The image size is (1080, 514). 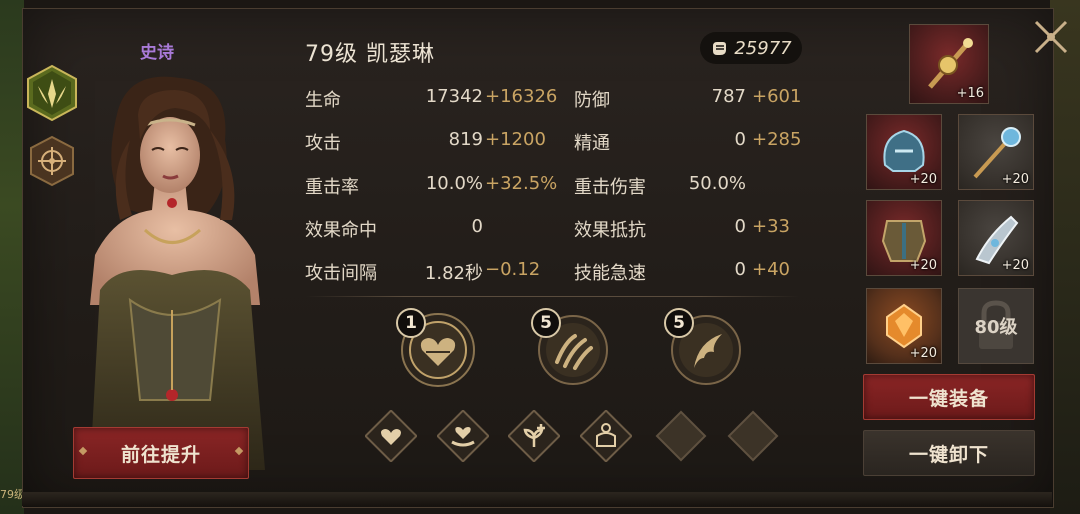 I want to click on stat-base: 17342, so click(x=454, y=96).